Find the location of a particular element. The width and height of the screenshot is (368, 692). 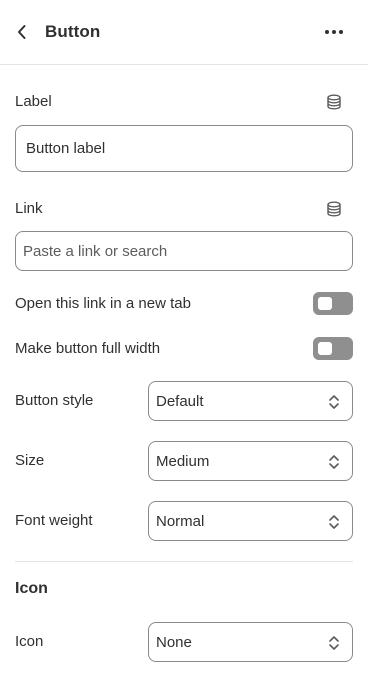

size-label: Size is located at coordinates (30, 460).